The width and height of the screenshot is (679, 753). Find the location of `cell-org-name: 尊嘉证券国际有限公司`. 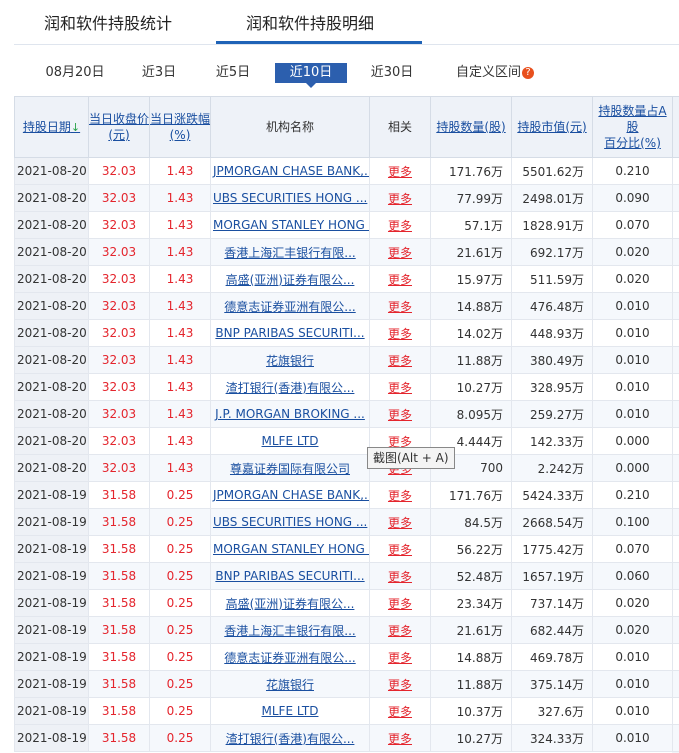

cell-org-name: 尊嘉证券国际有限公司 is located at coordinates (290, 468).